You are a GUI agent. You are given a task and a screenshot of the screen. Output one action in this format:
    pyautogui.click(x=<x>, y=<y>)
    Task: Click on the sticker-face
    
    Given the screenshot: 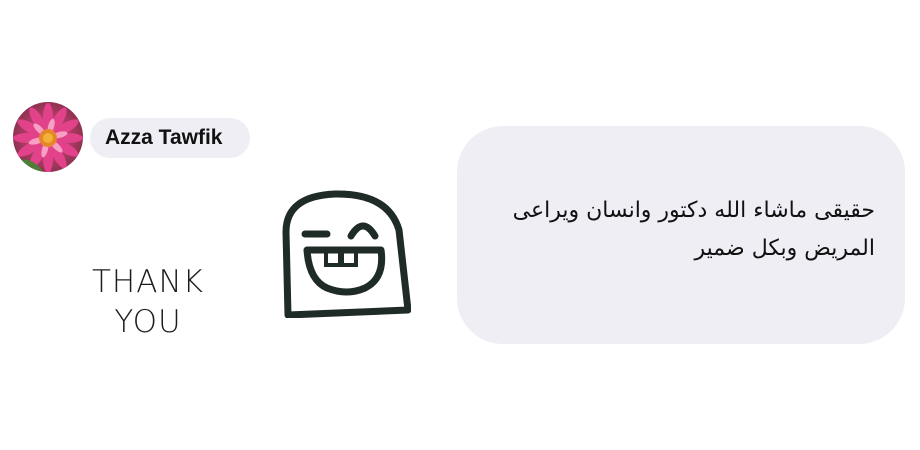 What is the action you would take?
    pyautogui.click(x=346, y=253)
    